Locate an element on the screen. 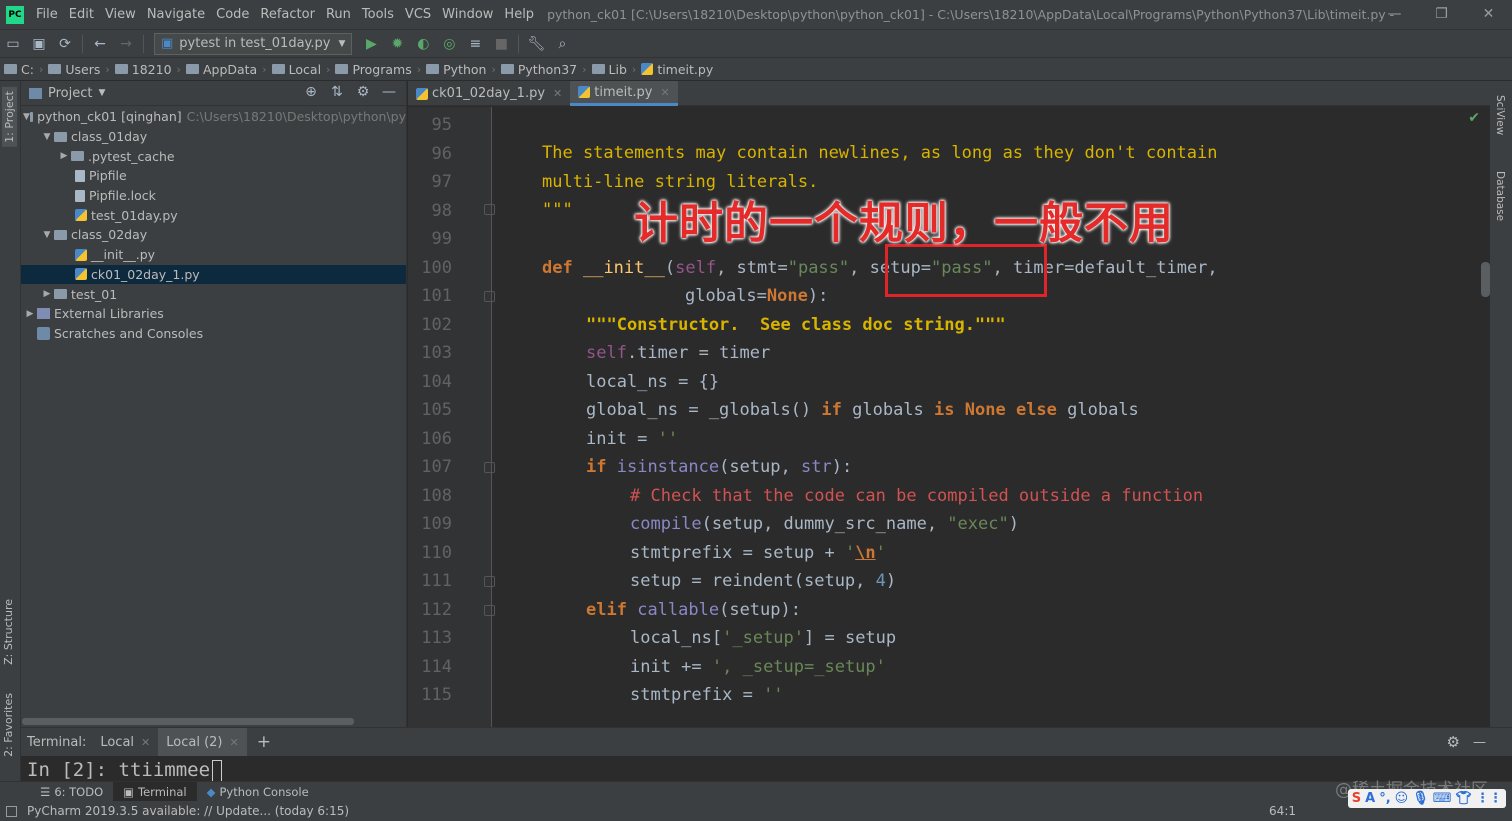  menu-tools: Tools is located at coordinates (377, 14).